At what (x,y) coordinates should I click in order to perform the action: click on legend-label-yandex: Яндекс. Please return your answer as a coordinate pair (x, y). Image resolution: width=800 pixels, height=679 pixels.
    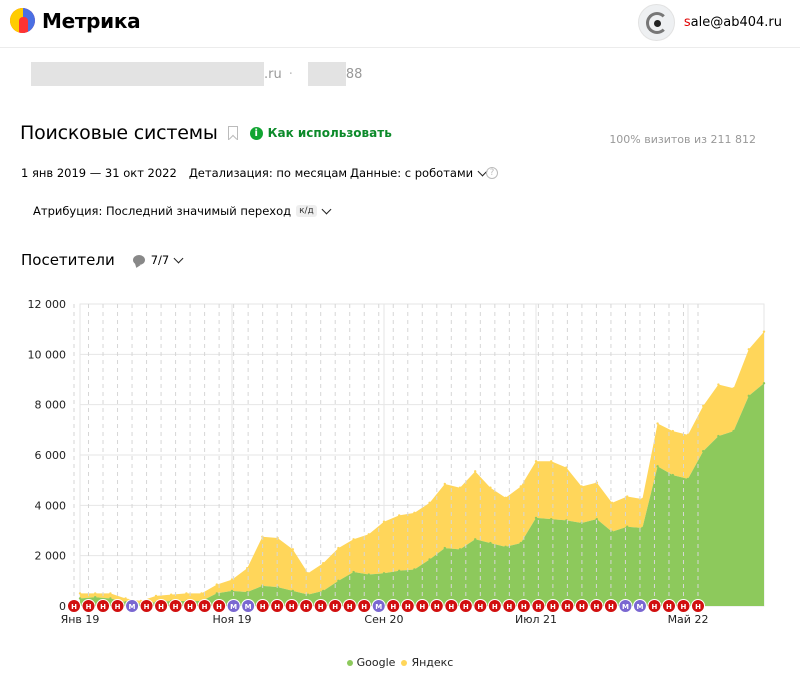
    Looking at the image, I should click on (432, 662).